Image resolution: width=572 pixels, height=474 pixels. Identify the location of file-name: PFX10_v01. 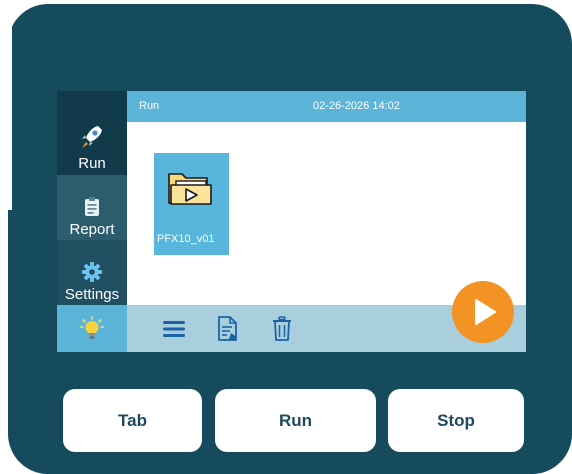
(186, 239).